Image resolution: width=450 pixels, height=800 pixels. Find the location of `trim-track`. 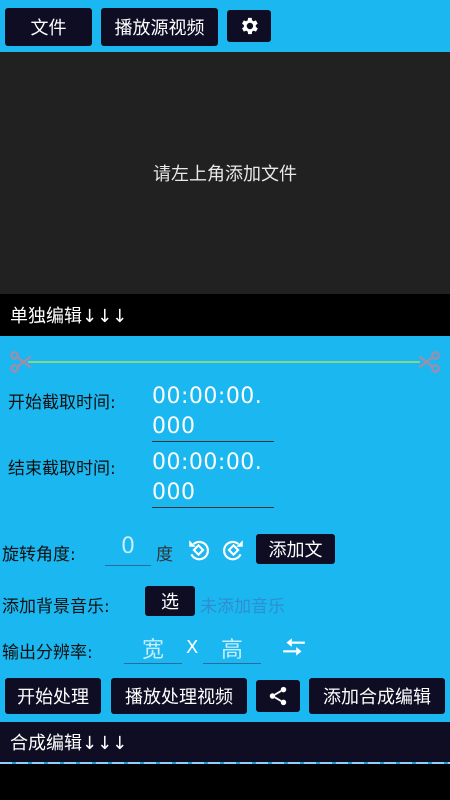

trim-track is located at coordinates (224, 362).